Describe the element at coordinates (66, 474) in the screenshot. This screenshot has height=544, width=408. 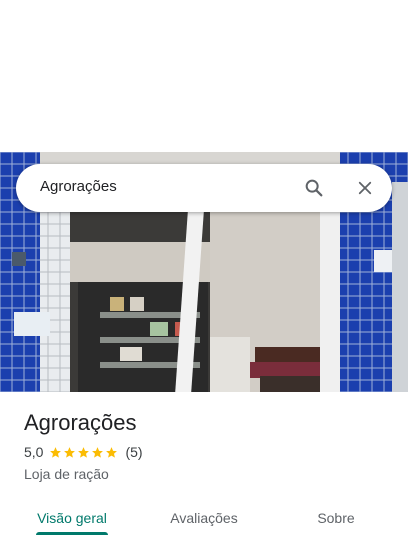
I see `place-category: Loja de ração` at that location.